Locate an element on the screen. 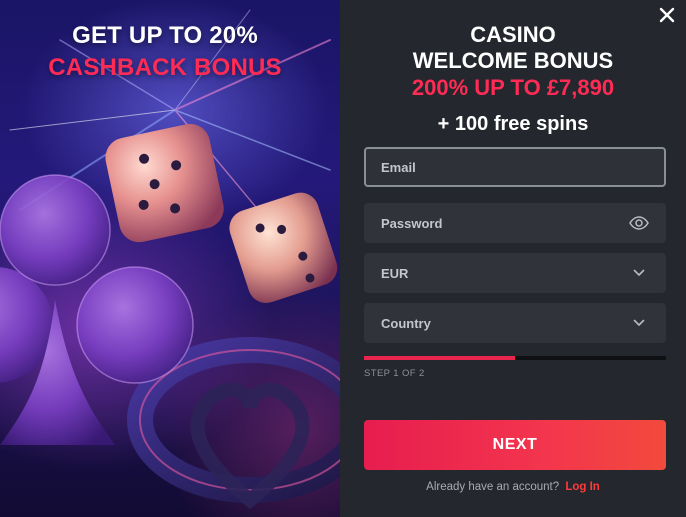 Image resolution: width=686 pixels, height=517 pixels. login-prompt: Already have an account? Log In is located at coordinates (513, 487).